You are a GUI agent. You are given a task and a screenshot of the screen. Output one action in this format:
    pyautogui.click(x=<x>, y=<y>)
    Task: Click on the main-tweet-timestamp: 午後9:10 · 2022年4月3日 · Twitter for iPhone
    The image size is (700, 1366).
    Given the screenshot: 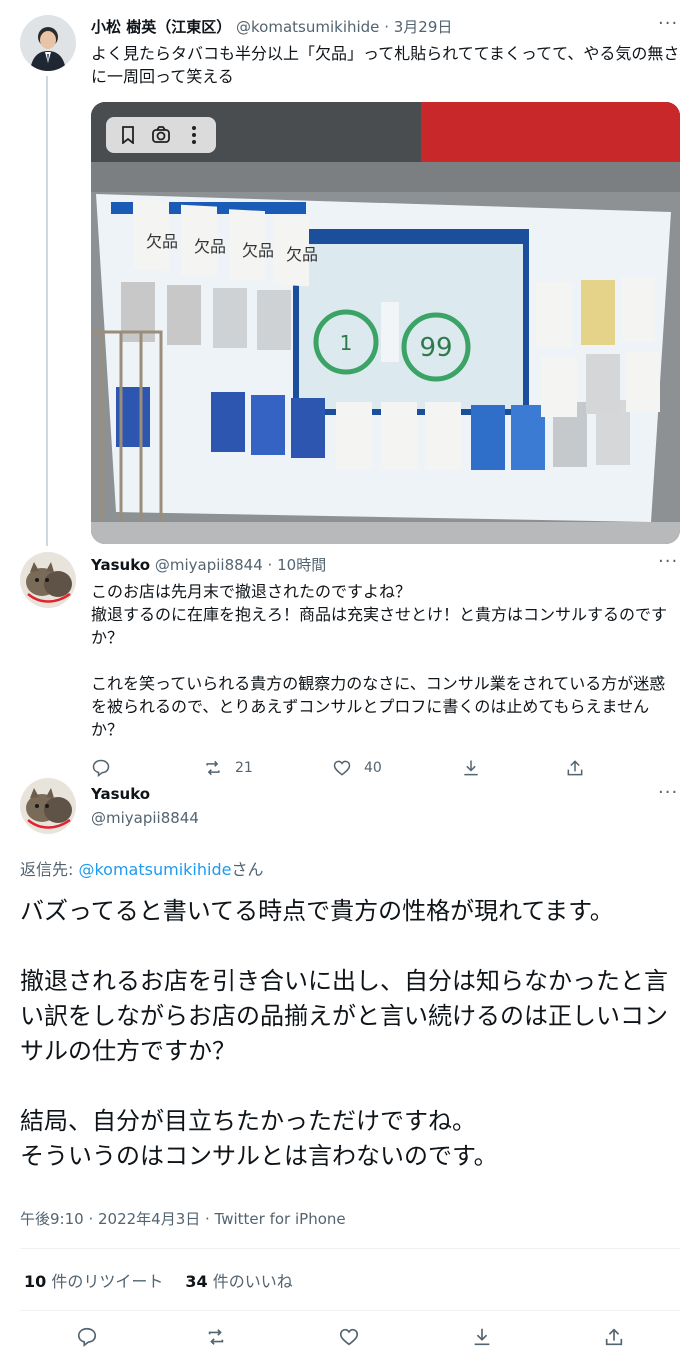 What is the action you would take?
    pyautogui.click(x=183, y=1218)
    